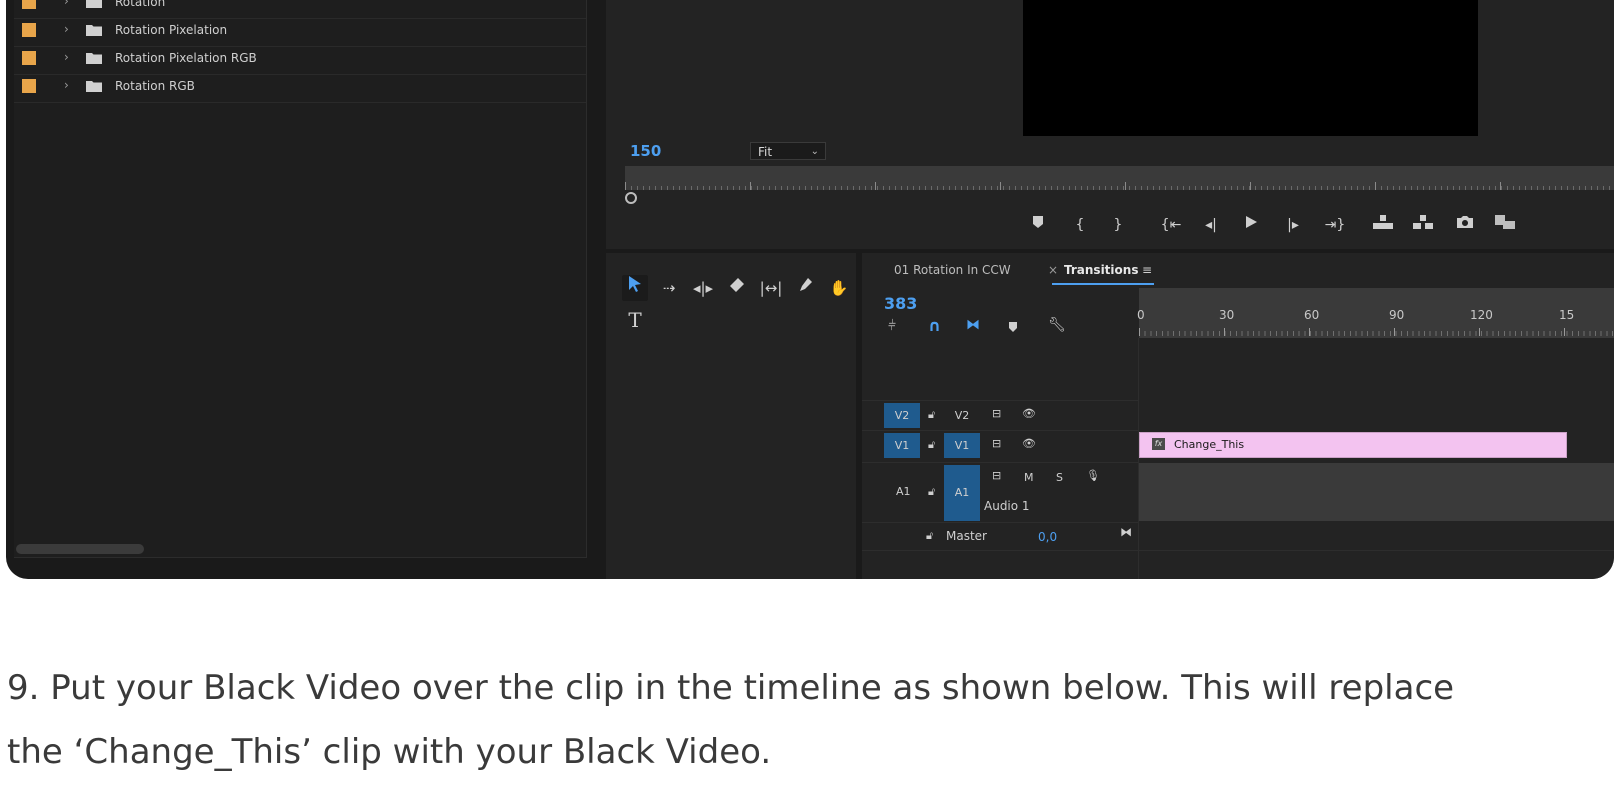  I want to click on mark-in-icon: {, so click(1080, 225).